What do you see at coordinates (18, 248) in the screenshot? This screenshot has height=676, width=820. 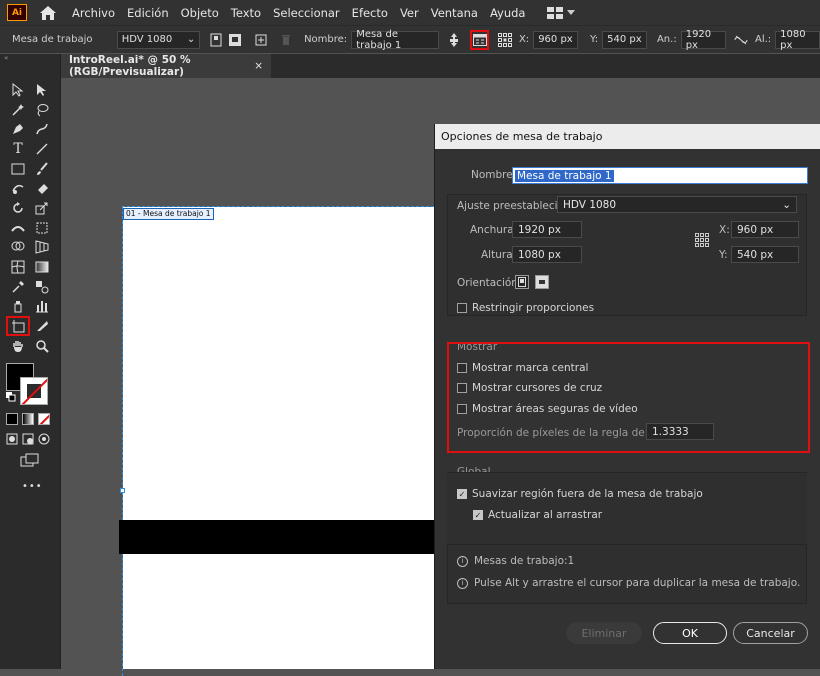 I see `shape-builder-tool-icon` at bounding box center [18, 248].